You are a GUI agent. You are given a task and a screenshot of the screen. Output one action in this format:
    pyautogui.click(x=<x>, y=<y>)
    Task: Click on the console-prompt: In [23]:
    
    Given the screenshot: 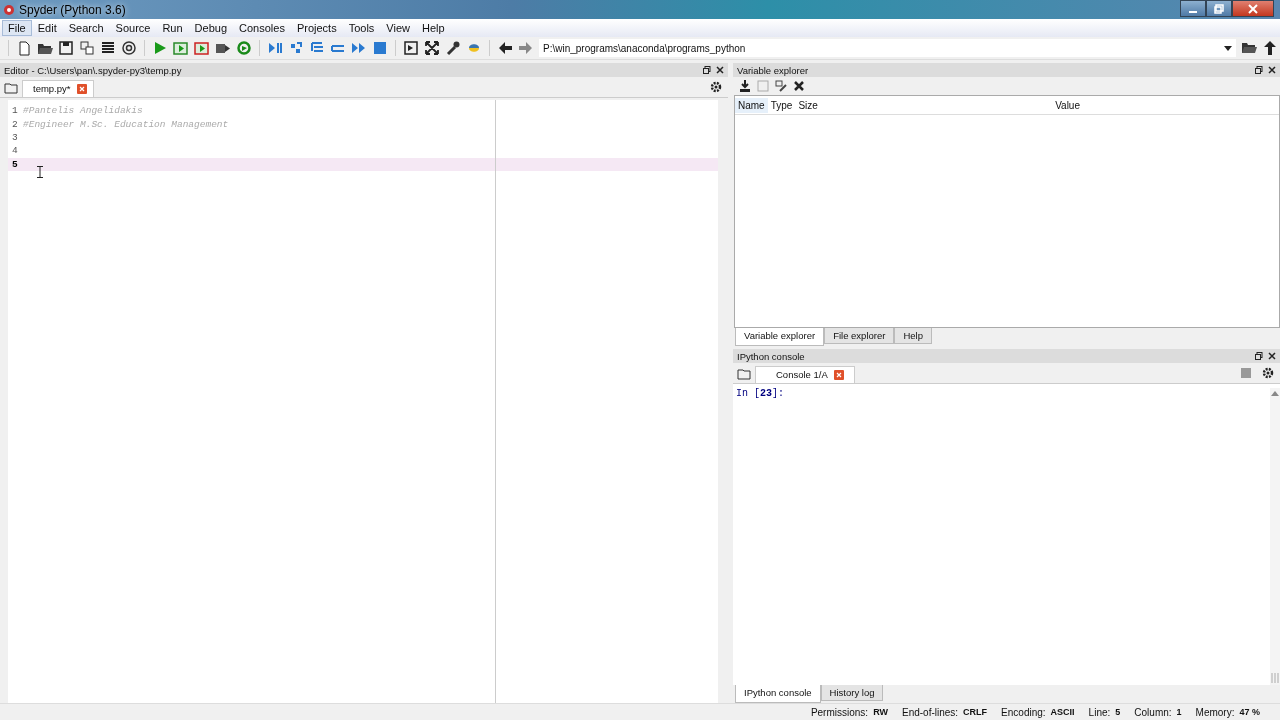 What is the action you would take?
    pyautogui.click(x=761, y=394)
    